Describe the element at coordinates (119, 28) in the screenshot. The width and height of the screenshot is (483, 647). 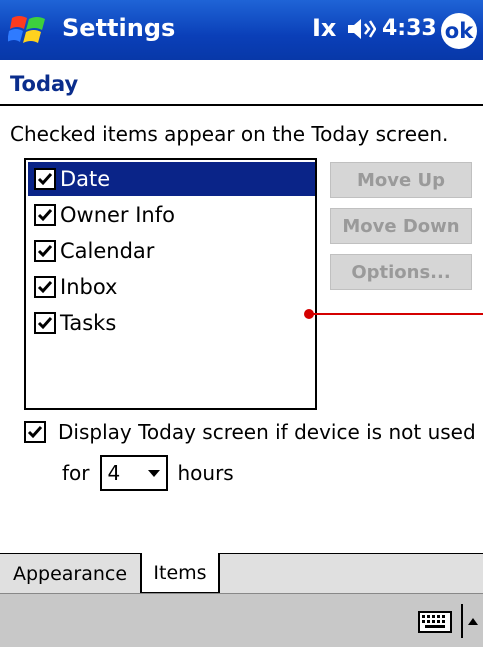
I see `window-title: Settings` at that location.